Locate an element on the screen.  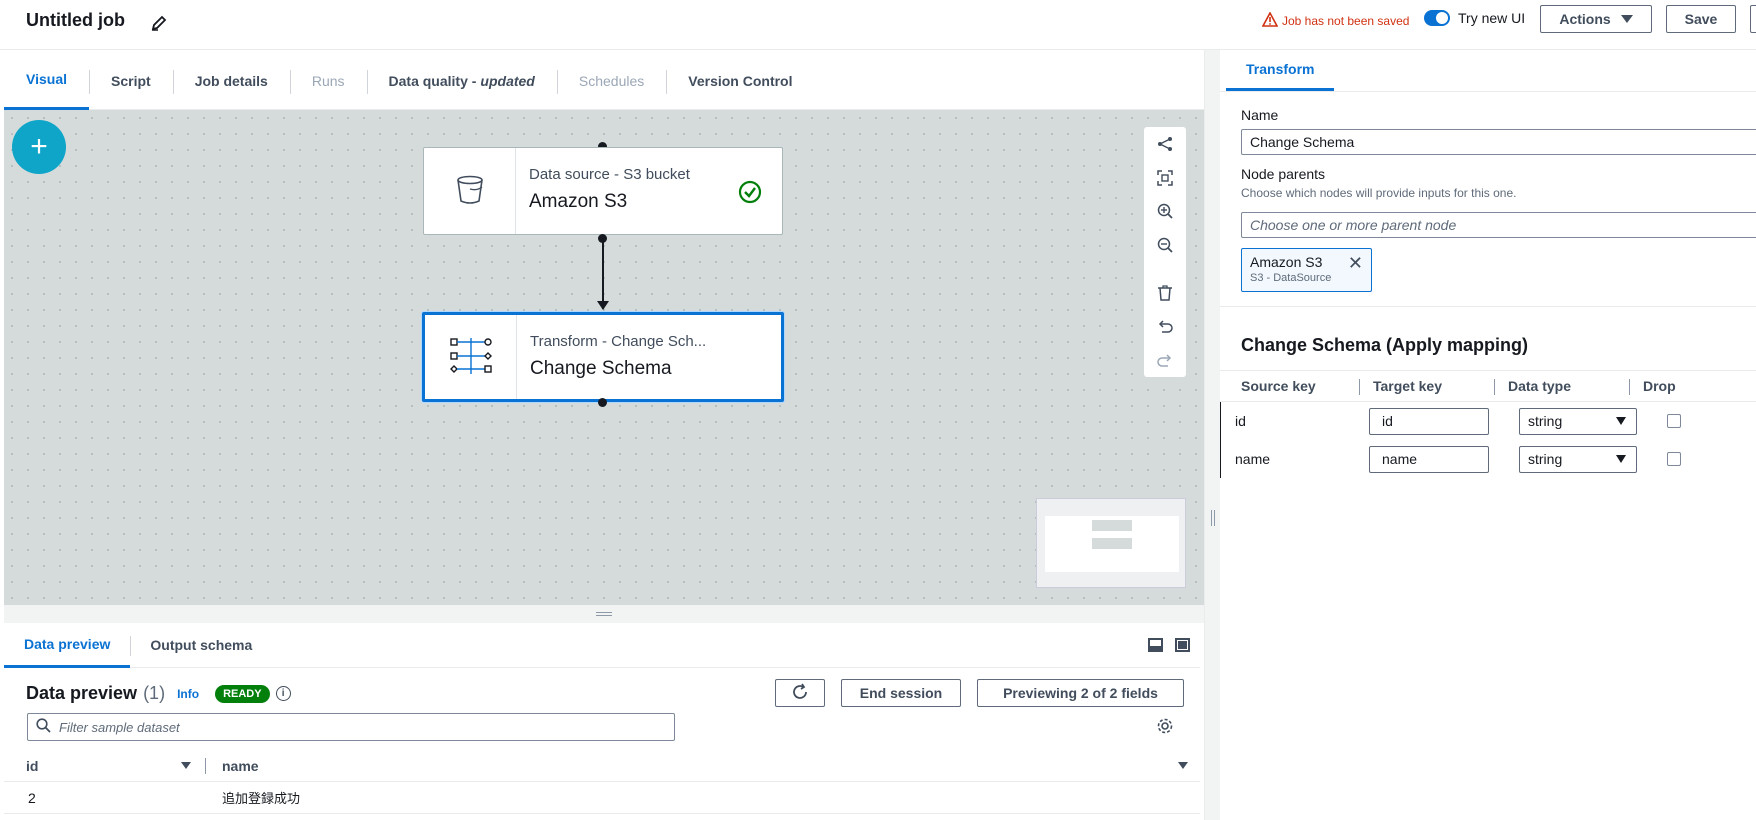
data-preview-count: (1) is located at coordinates (154, 693).